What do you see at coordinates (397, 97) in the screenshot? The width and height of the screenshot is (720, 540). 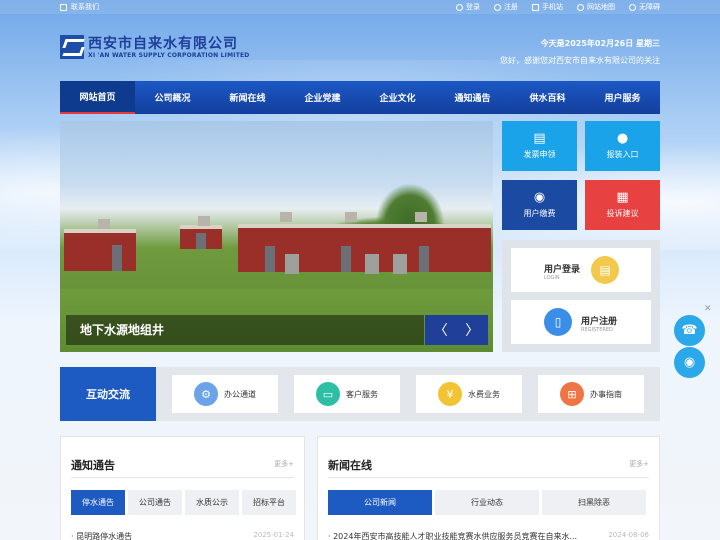 I see `nav-item-culture: 企业文化` at bounding box center [397, 97].